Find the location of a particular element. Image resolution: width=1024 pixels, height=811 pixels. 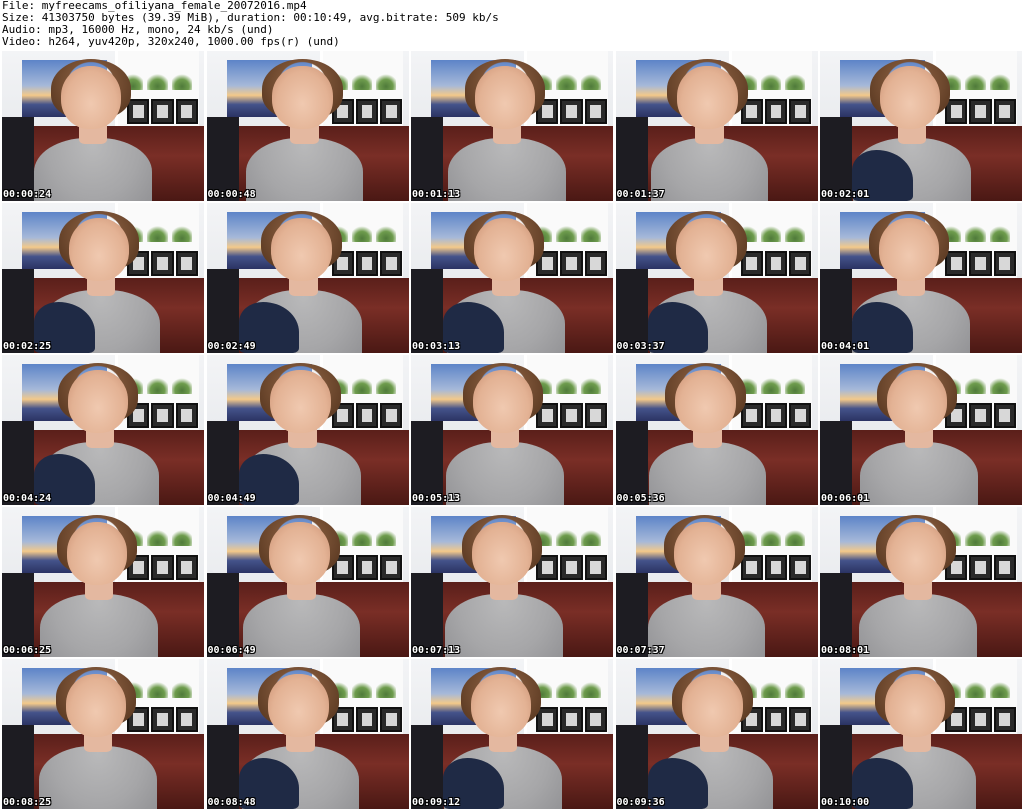

video-thumbnail: 00:04:24 is located at coordinates (103, 430).